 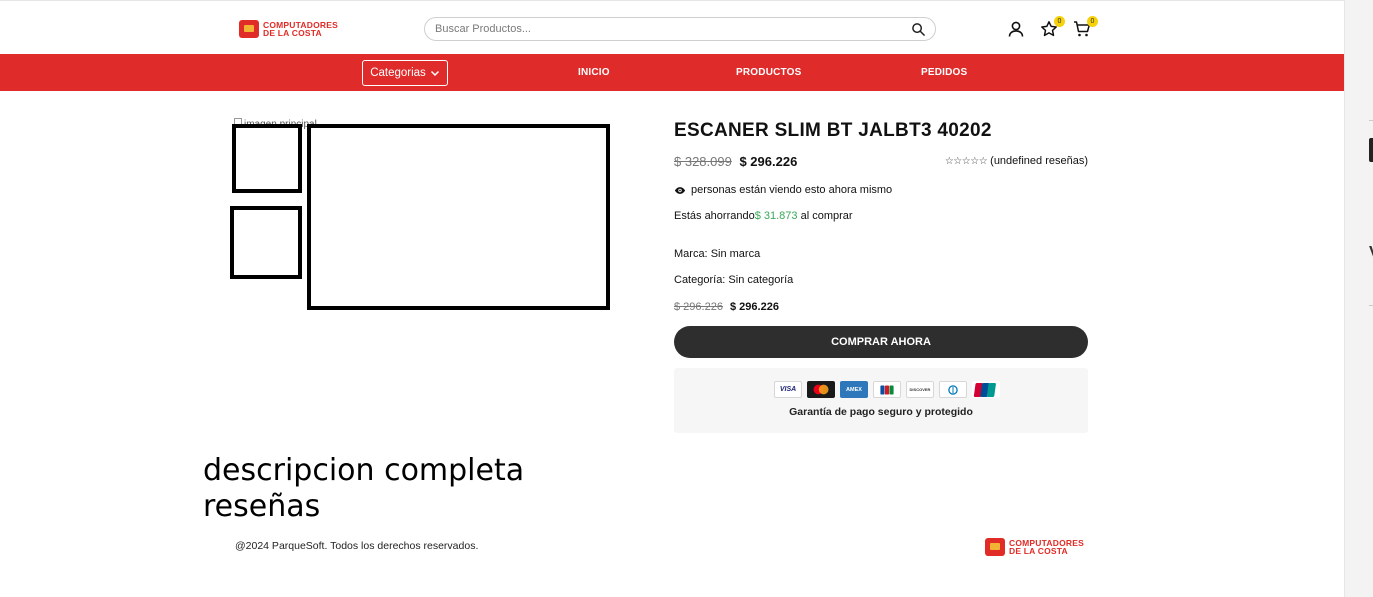 What do you see at coordinates (262, 506) in the screenshot?
I see `reviews-section-title: reseñas` at bounding box center [262, 506].